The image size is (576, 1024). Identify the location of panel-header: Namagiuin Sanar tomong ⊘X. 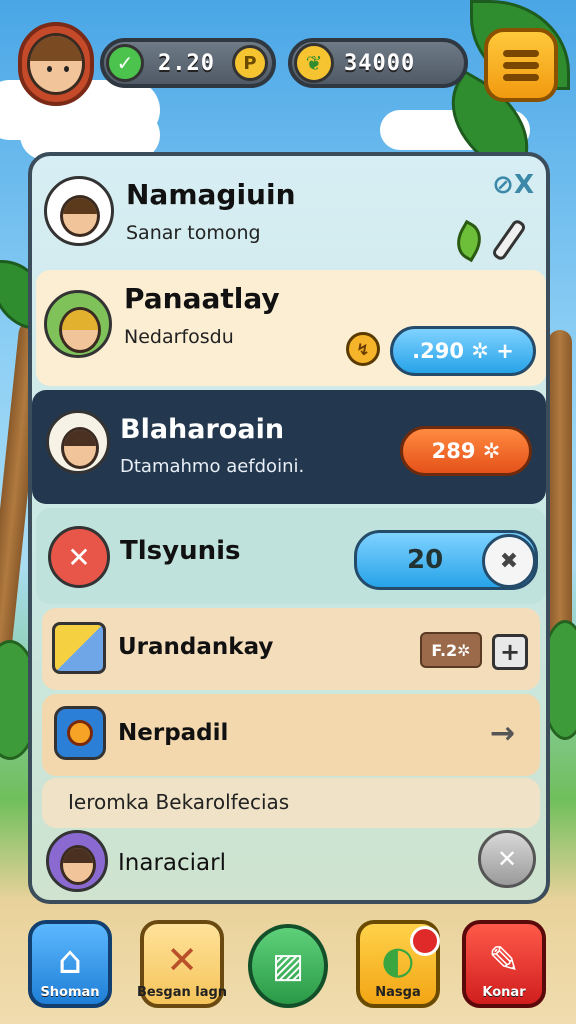
(289, 211).